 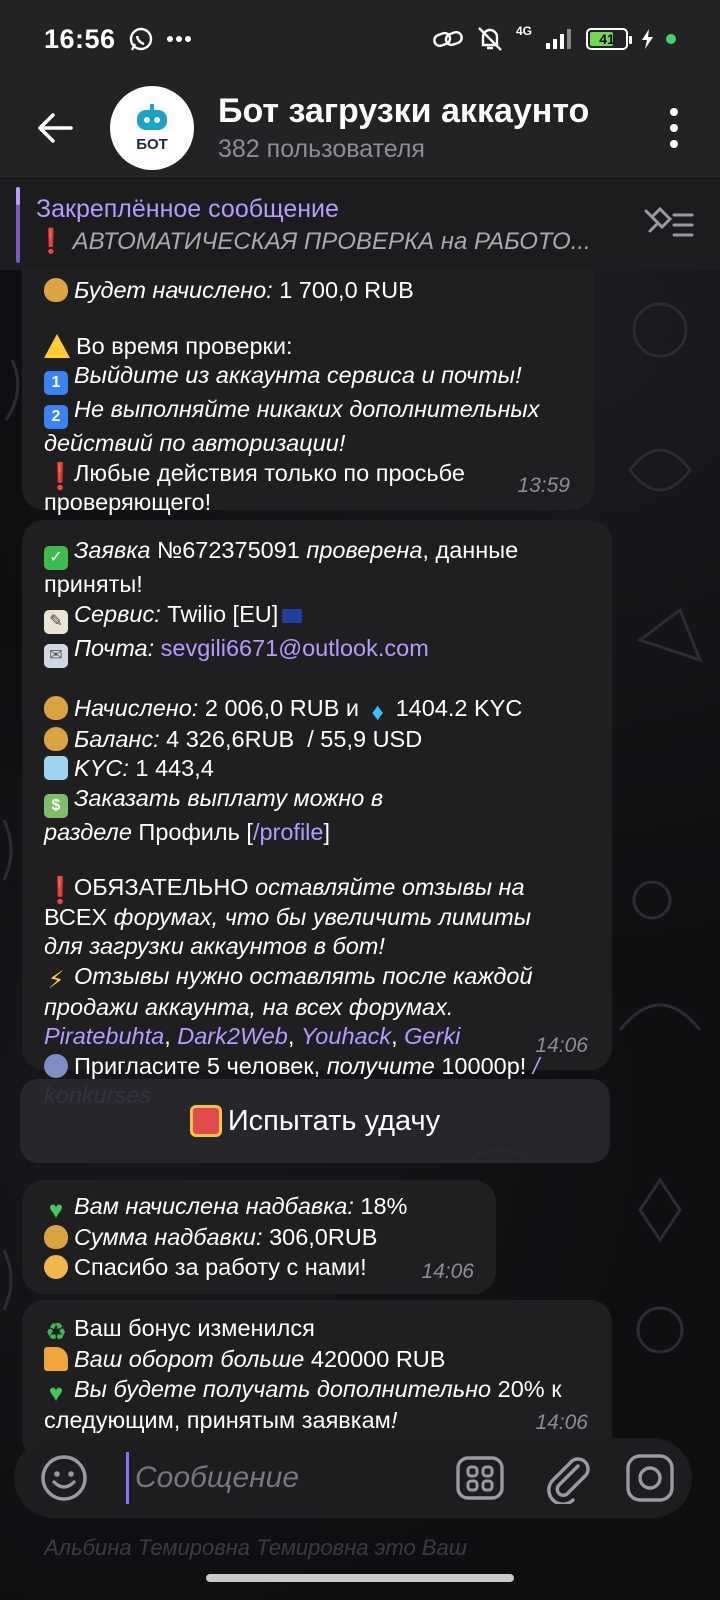 I want to click on ice-cube-icon, so click(x=56, y=768).